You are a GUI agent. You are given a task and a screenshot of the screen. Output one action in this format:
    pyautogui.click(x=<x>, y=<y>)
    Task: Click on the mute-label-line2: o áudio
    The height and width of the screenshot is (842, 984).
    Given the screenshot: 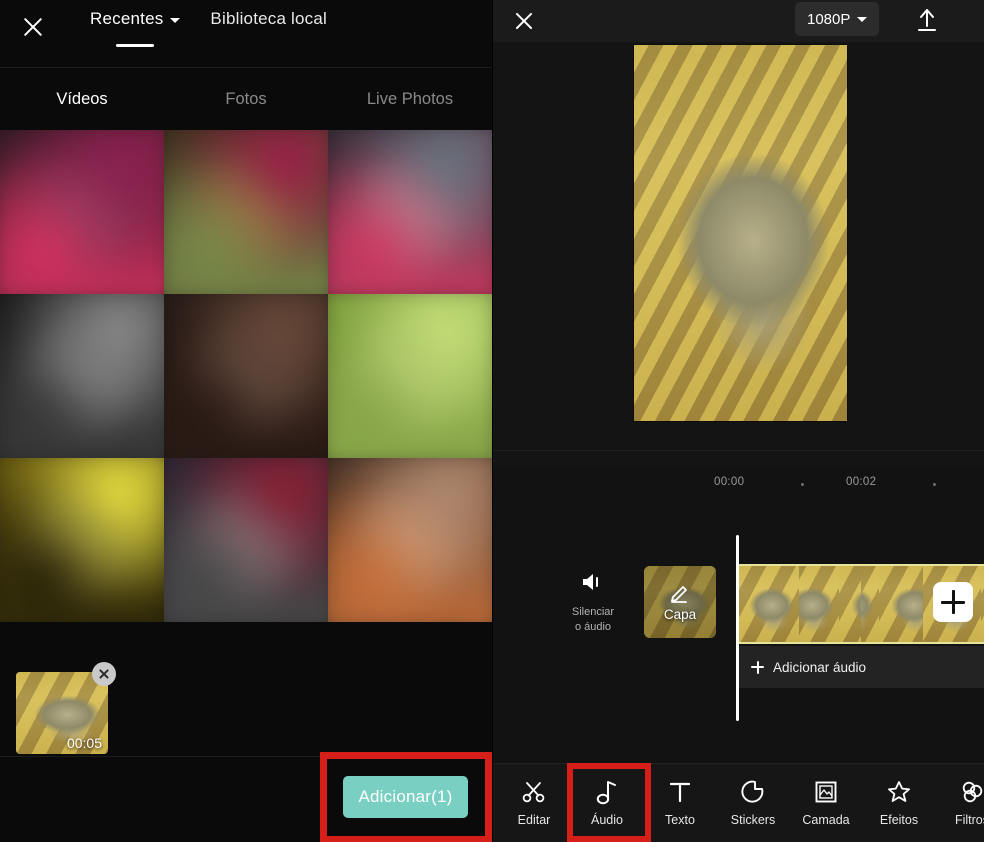 What is the action you would take?
    pyautogui.click(x=593, y=627)
    